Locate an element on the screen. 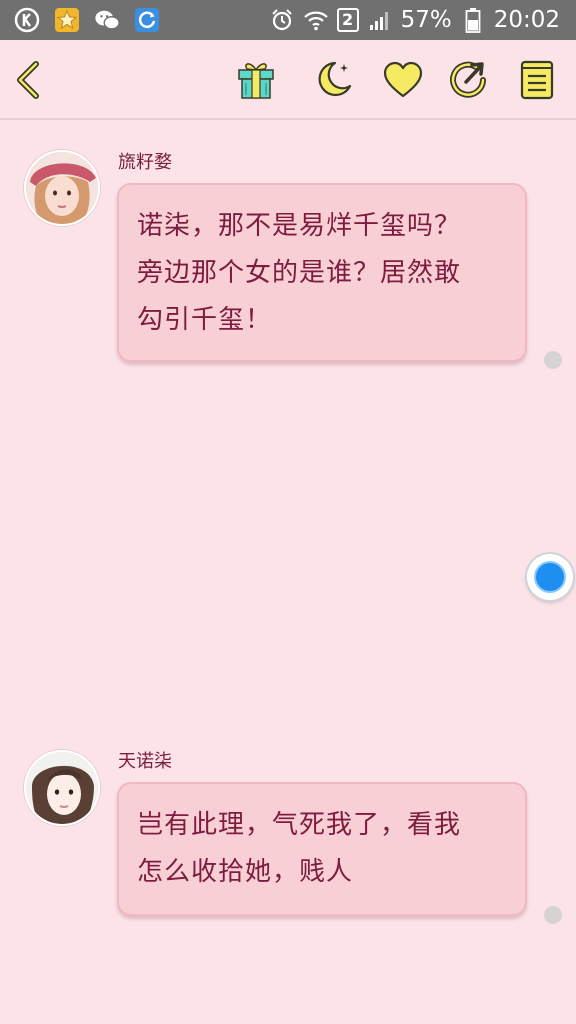  back-button is located at coordinates (30, 80).